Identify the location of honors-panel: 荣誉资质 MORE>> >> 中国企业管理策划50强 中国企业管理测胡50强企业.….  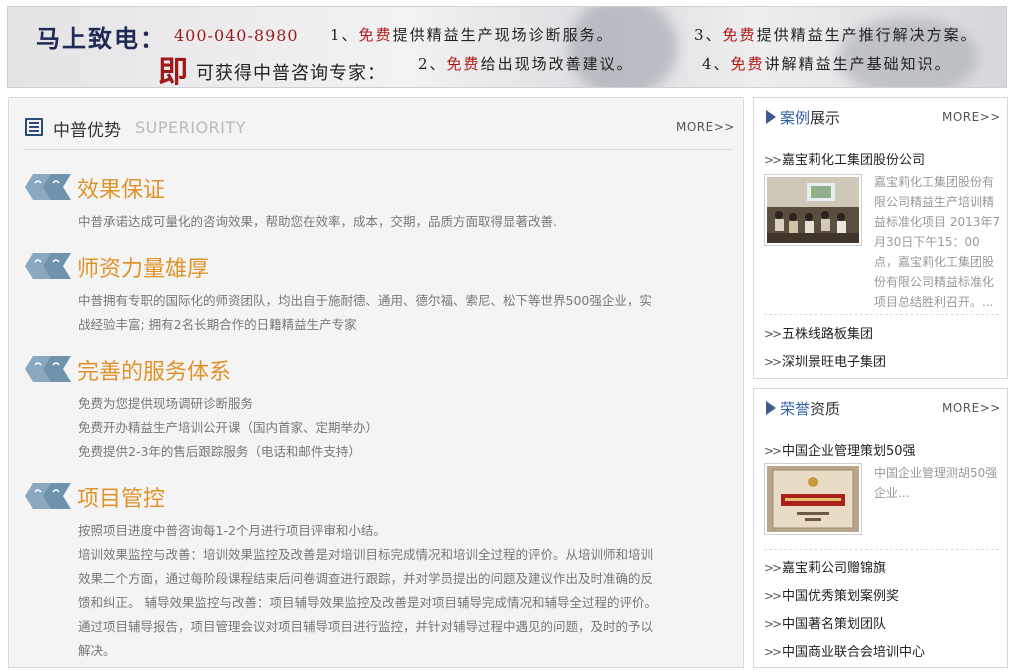
(880, 528).